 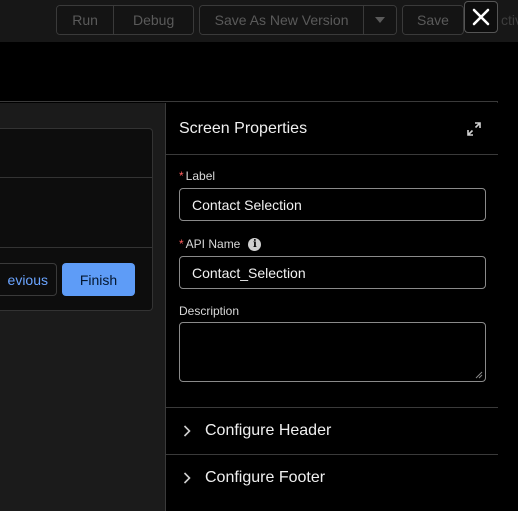 I want to click on caret-down-icon, so click(x=380, y=20).